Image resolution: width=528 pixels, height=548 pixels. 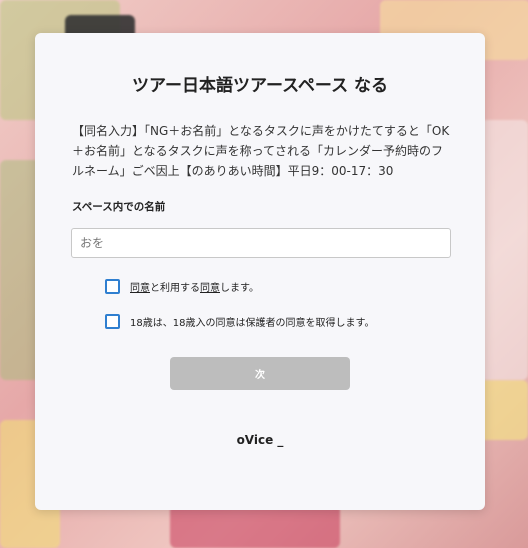 I want to click on terms-label-middle: と利用する, so click(x=175, y=288).